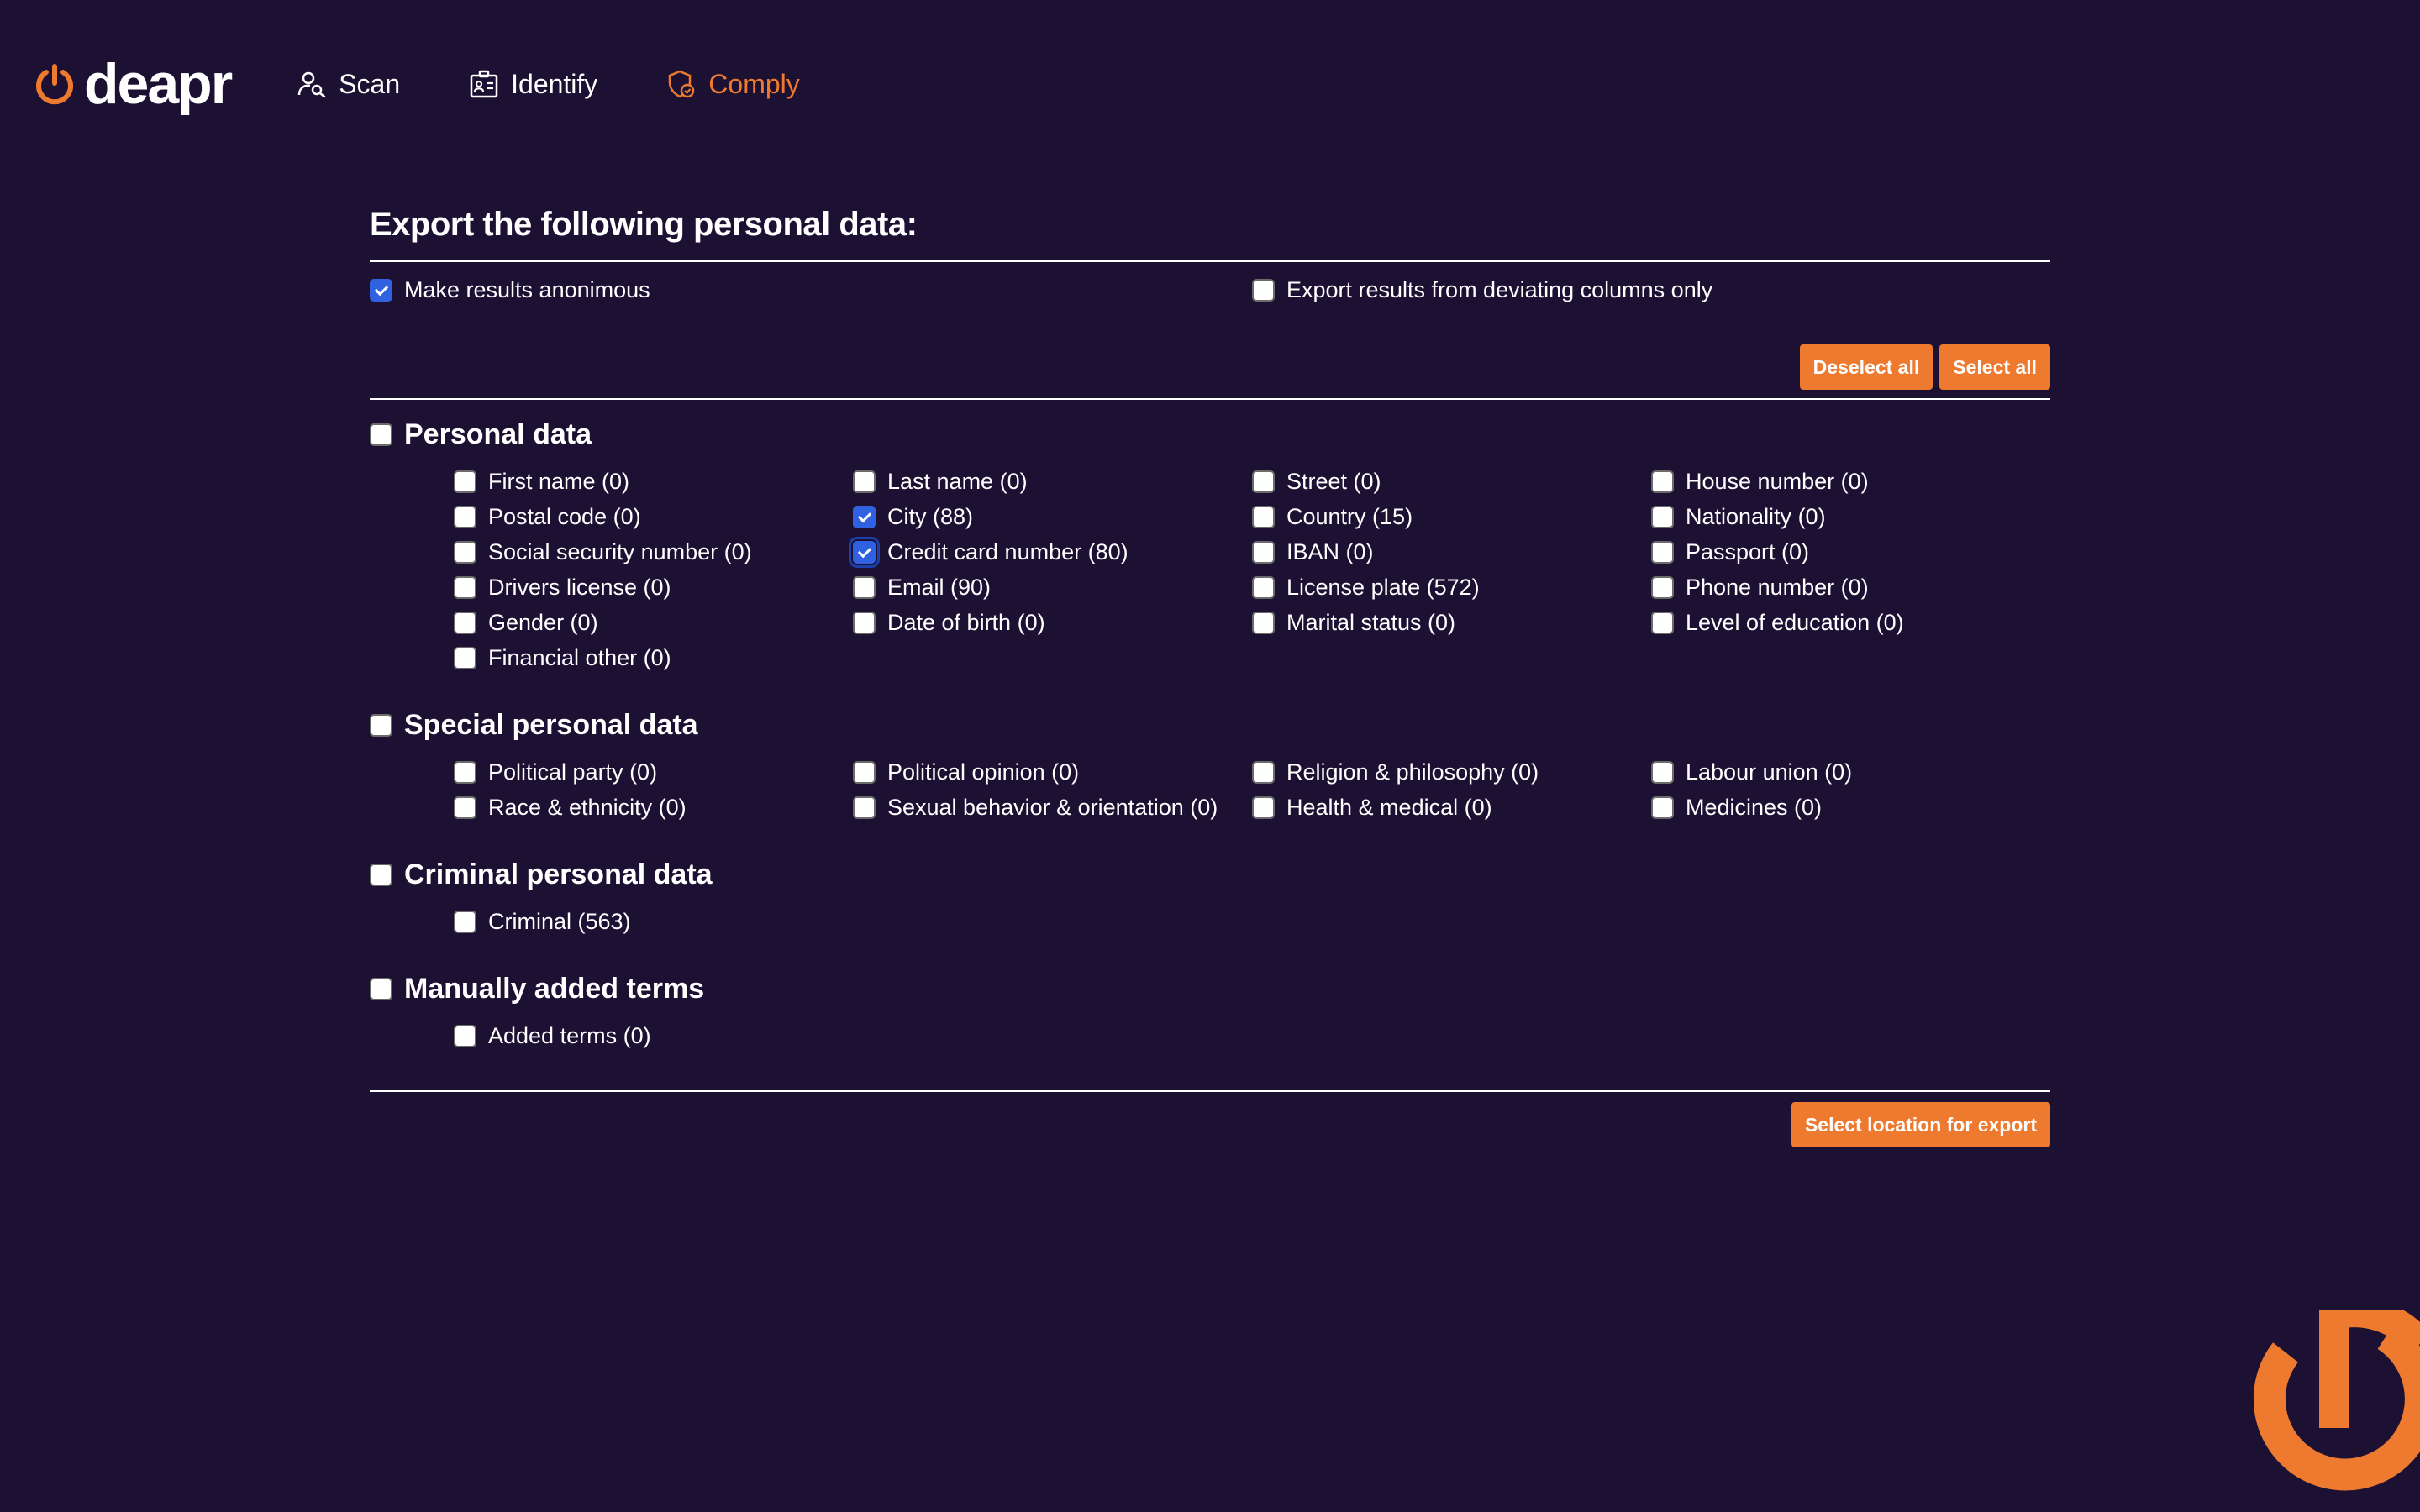  What do you see at coordinates (653, 552) in the screenshot?
I see `data-type-option: Social security number (0)` at bounding box center [653, 552].